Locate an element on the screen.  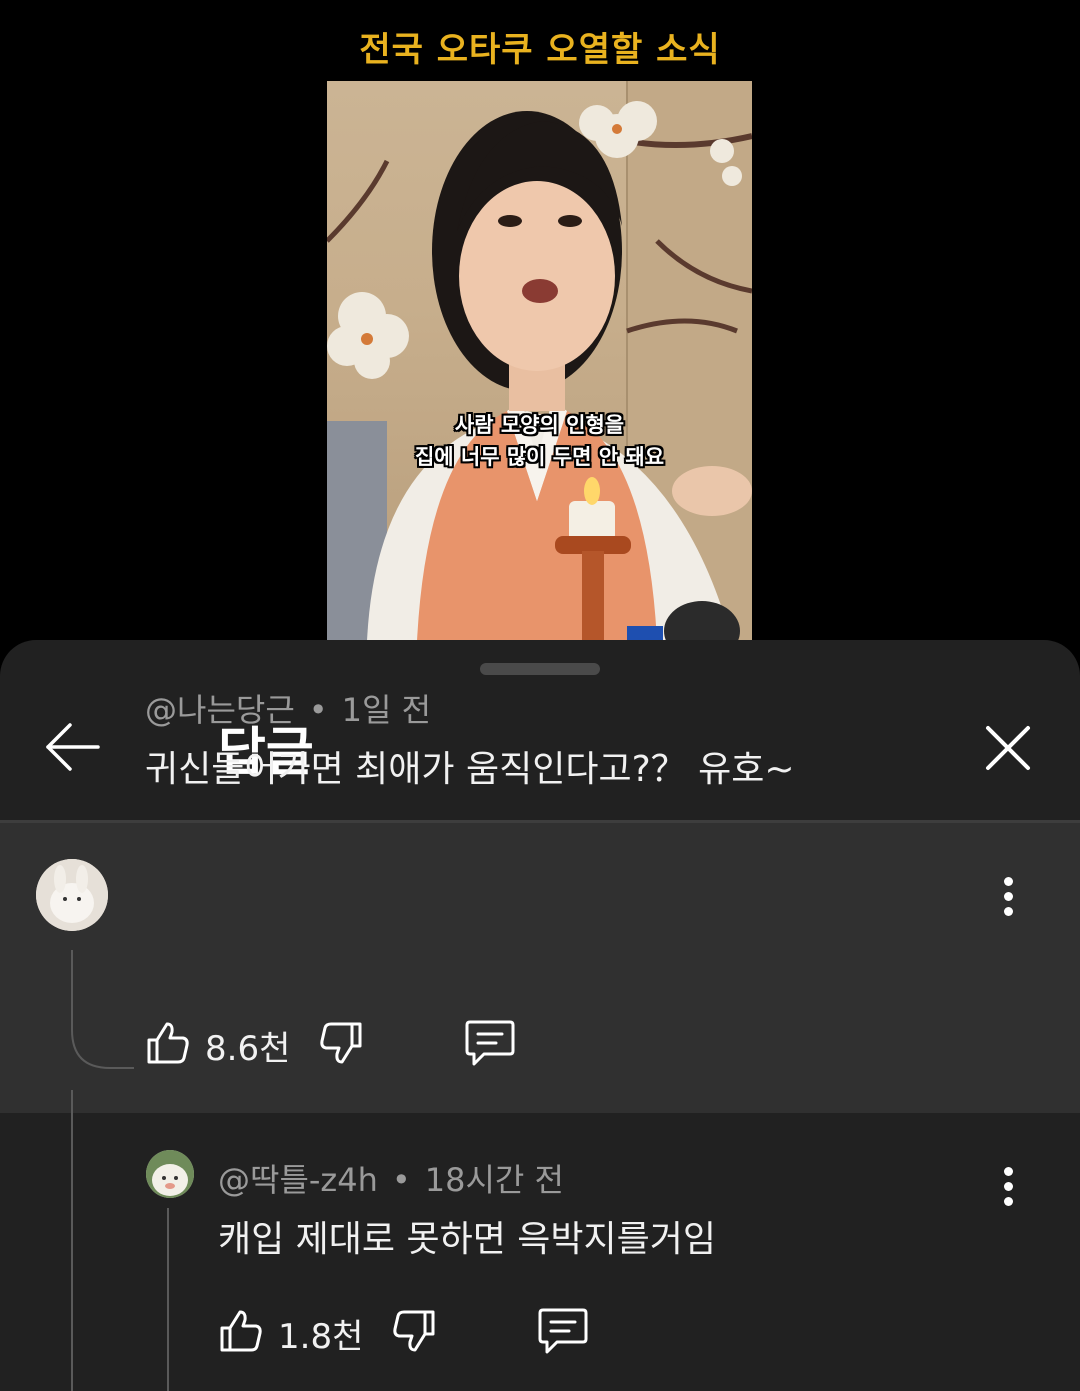
thread-connector is located at coordinates (72, 1300).